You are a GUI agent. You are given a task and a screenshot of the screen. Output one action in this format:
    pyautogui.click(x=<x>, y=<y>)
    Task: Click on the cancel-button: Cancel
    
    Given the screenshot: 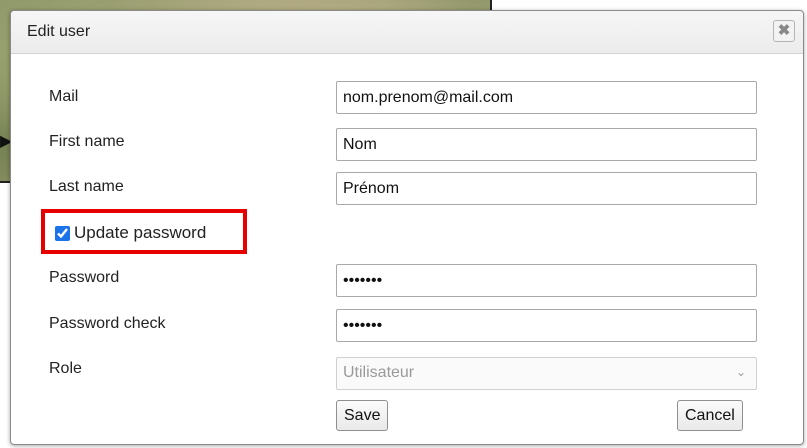 What is the action you would take?
    pyautogui.click(x=710, y=415)
    